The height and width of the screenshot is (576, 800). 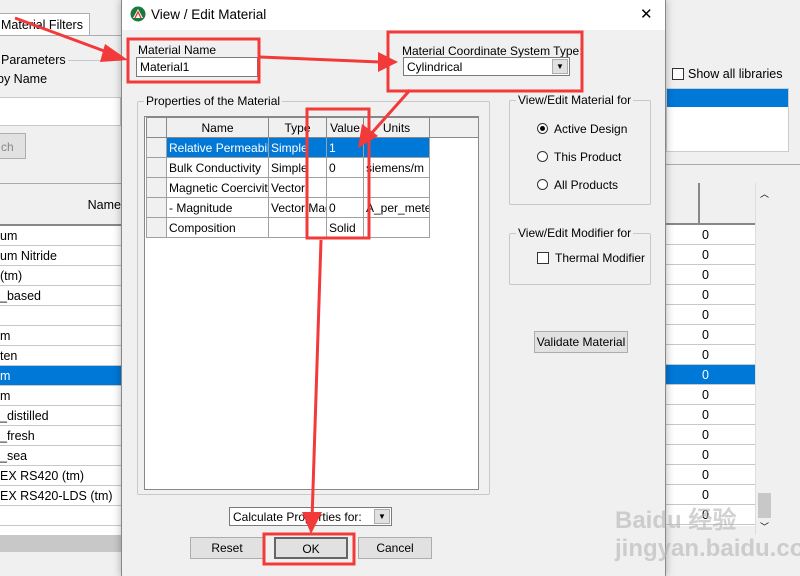 I want to click on radio-option: All Products, so click(x=582, y=192).